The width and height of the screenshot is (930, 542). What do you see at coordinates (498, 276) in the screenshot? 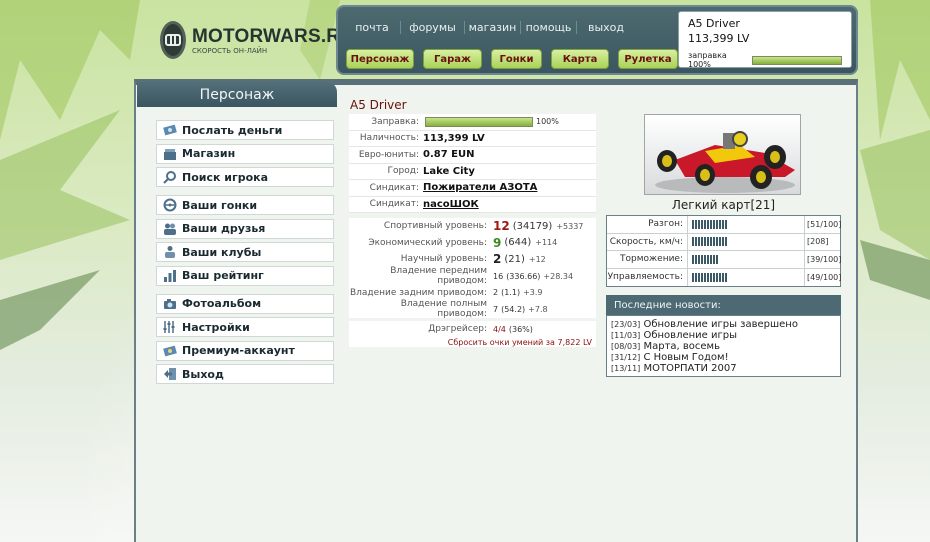
I see `drive-value: 16` at bounding box center [498, 276].